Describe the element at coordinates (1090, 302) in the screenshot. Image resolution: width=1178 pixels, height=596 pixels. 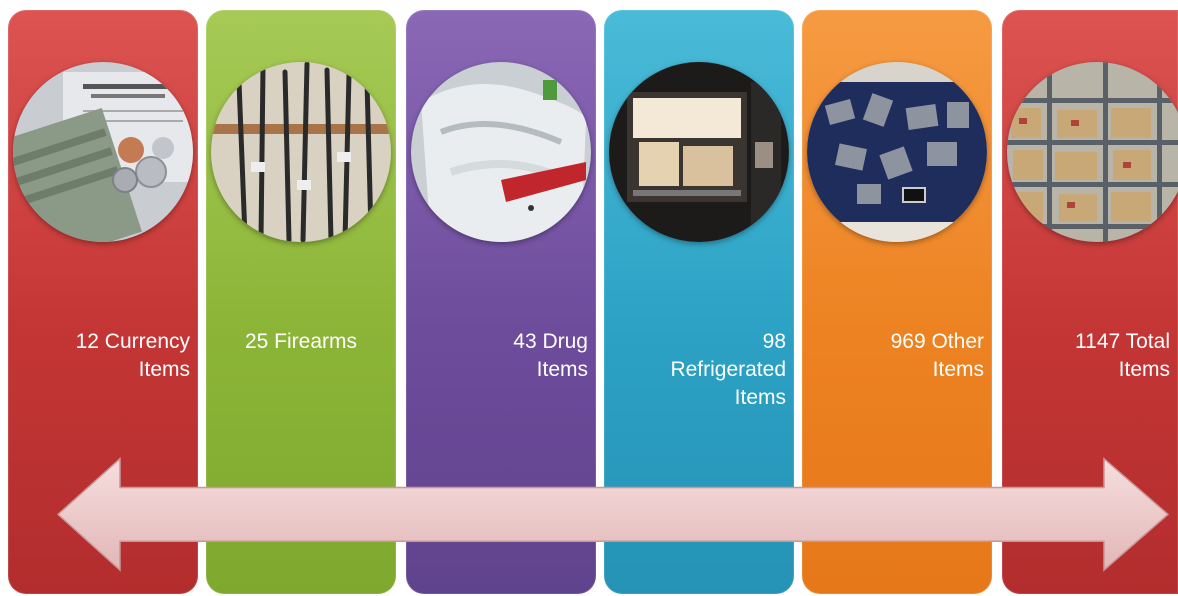
I see `panel-total: 1147 Total Items` at that location.